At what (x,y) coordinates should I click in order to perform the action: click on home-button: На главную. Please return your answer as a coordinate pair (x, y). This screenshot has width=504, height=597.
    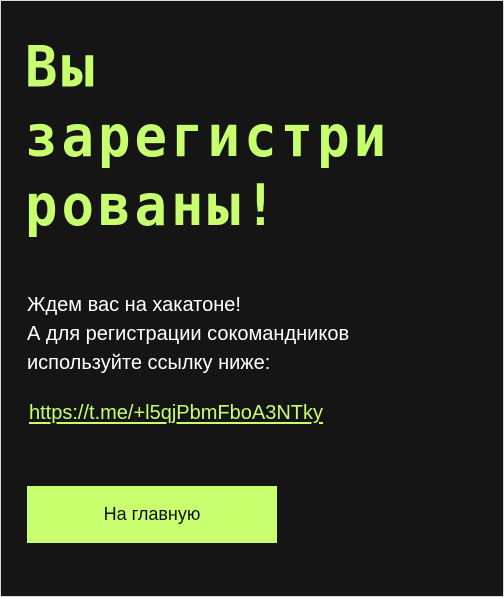
    Looking at the image, I should click on (152, 514).